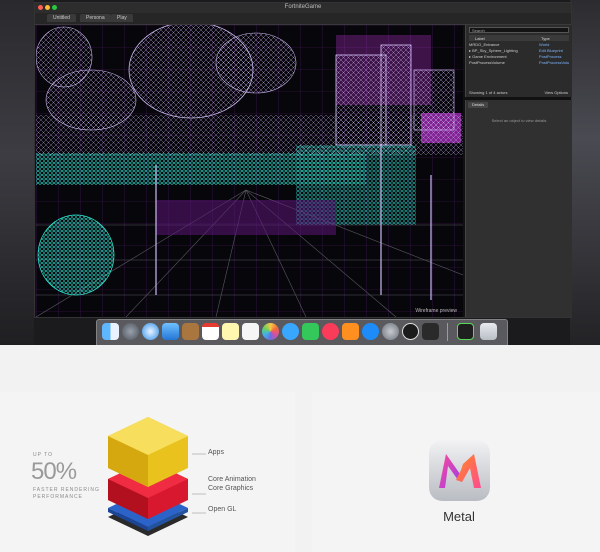  What do you see at coordinates (447, 332) in the screenshot?
I see `dock-separator` at bounding box center [447, 332].